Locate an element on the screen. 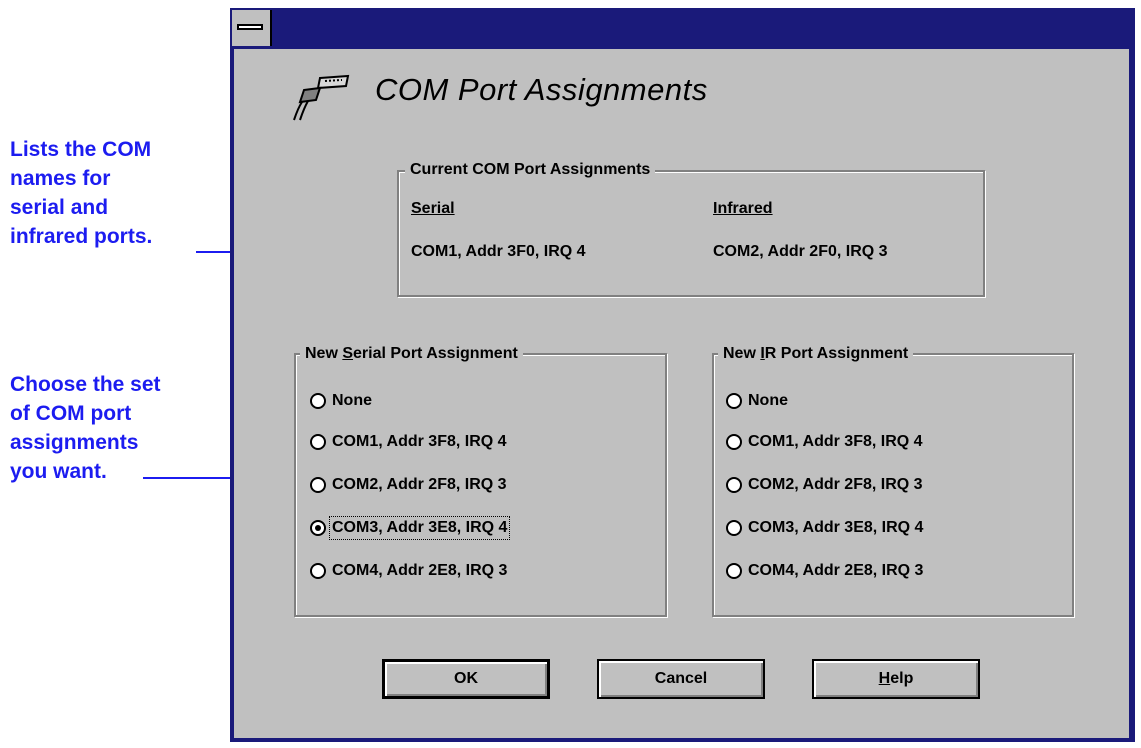 The height and width of the screenshot is (748, 1141). serial-option-com3: COM3, Addr 3E8, IRQ 4 is located at coordinates (410, 528).